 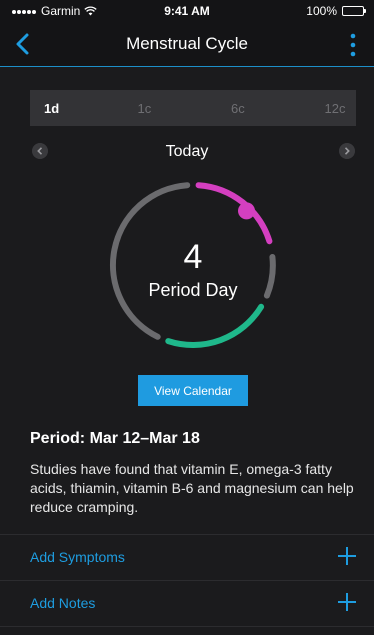 What do you see at coordinates (193, 290) in the screenshot?
I see `cycle-day-label: Period Day` at bounding box center [193, 290].